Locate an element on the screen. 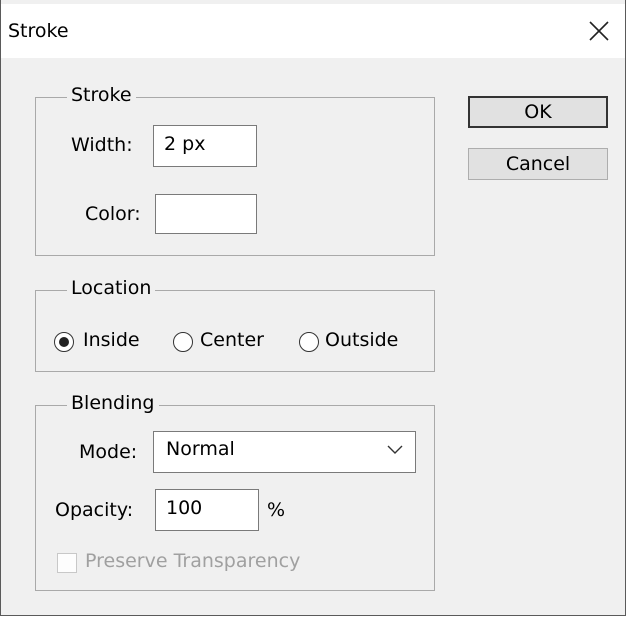  title-bar: Stroke is located at coordinates (313, 31).